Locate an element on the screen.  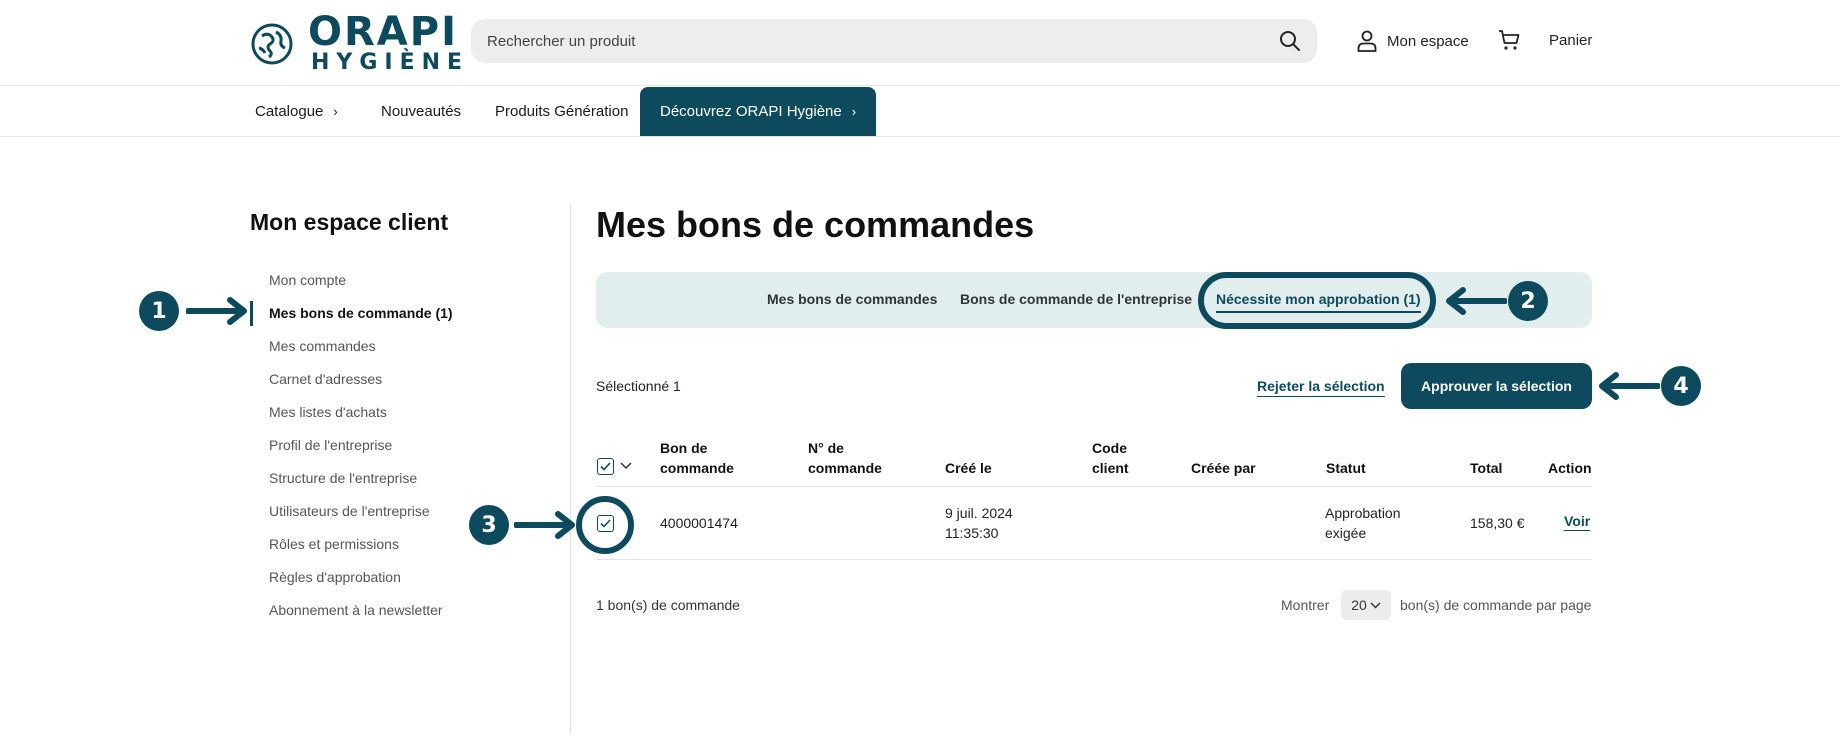
tab-bons-entreprise: Bons de commande de l'entreprise is located at coordinates (1076, 299).